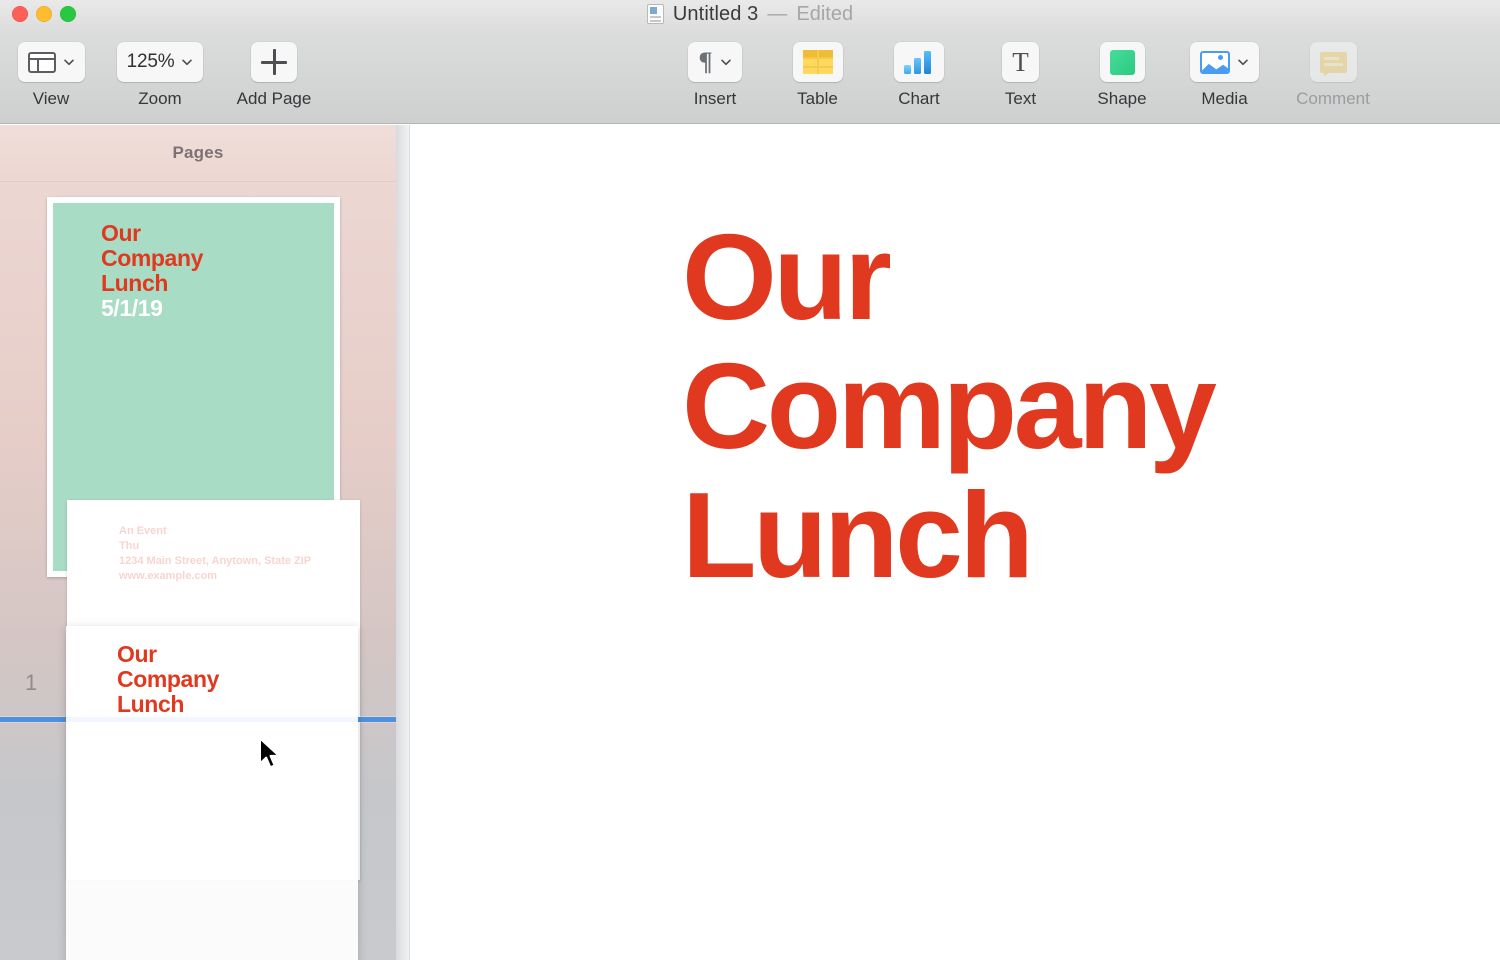 This screenshot has height=960, width=1500. I want to click on toolbar-item-add-page: Add Page, so click(274, 75).